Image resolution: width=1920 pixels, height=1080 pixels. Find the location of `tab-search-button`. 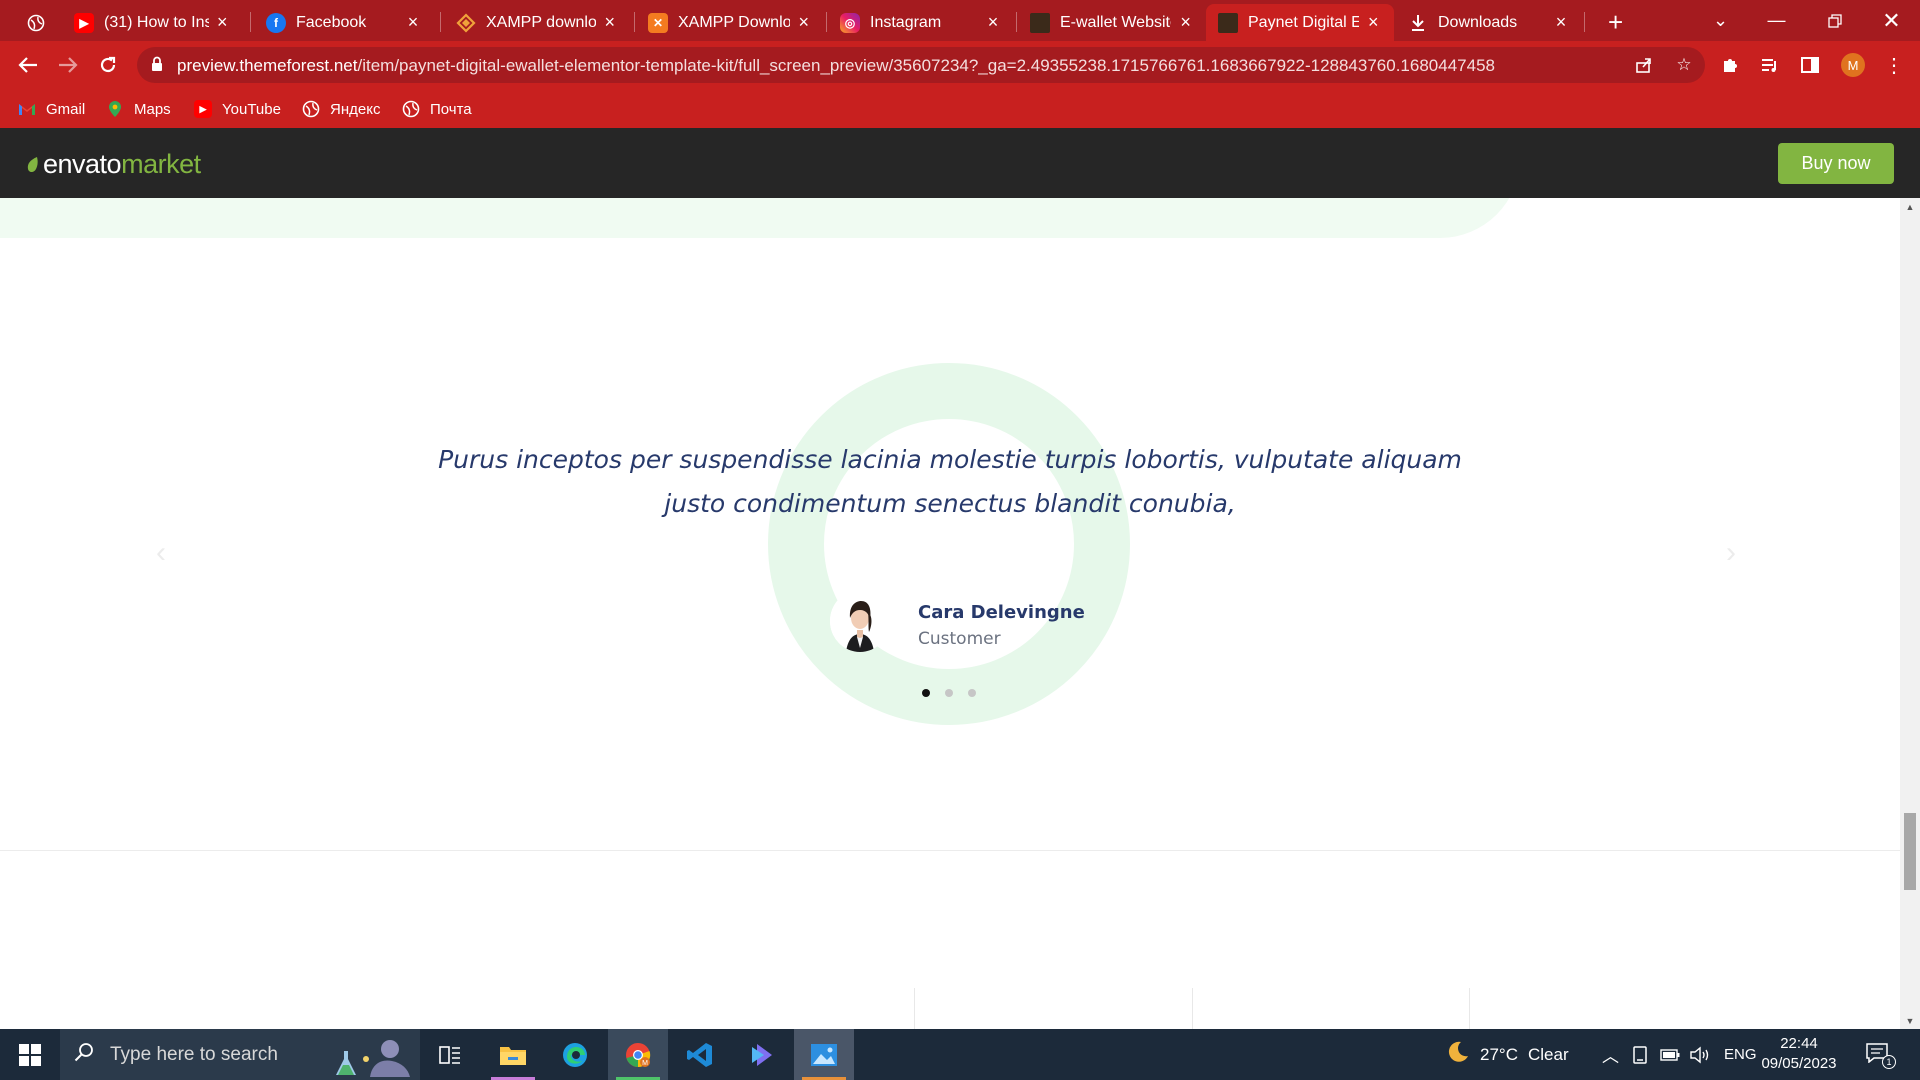

tab-search-button is located at coordinates (34, 22).